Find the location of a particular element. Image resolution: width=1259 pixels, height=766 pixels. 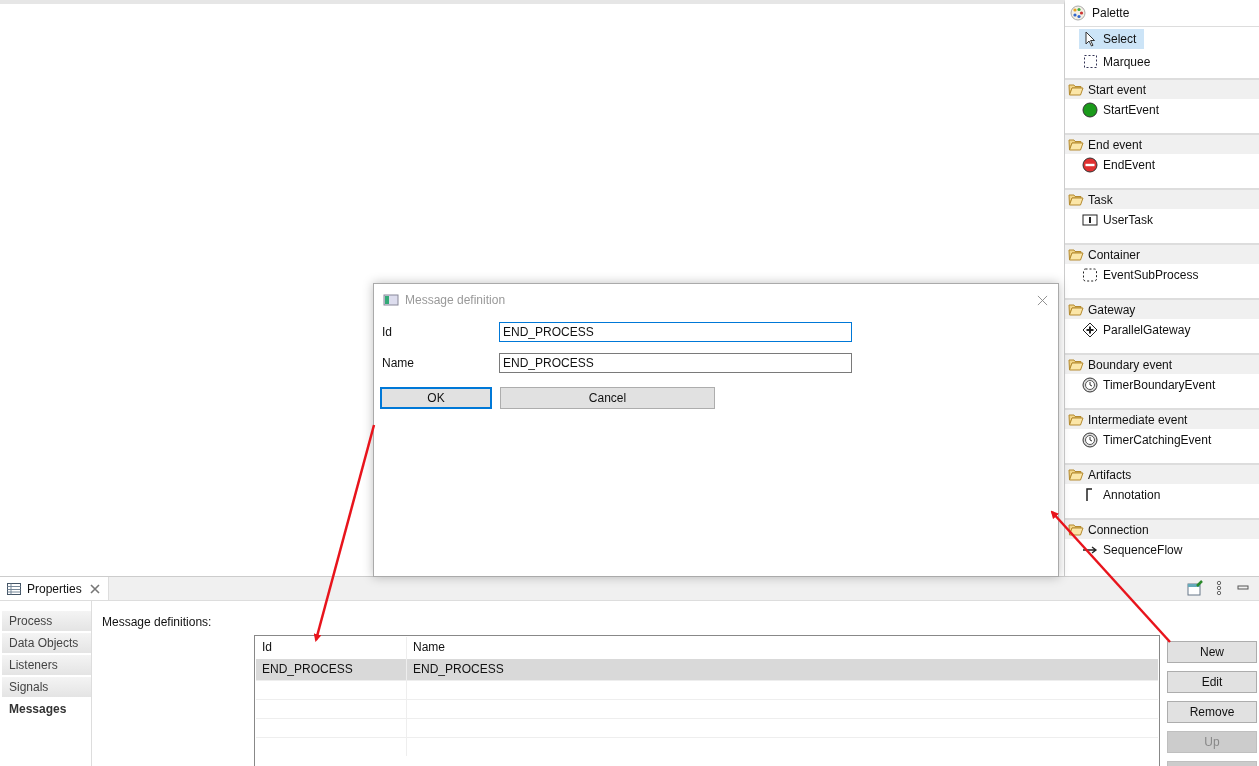

action-button: Remove is located at coordinates (1212, 712).